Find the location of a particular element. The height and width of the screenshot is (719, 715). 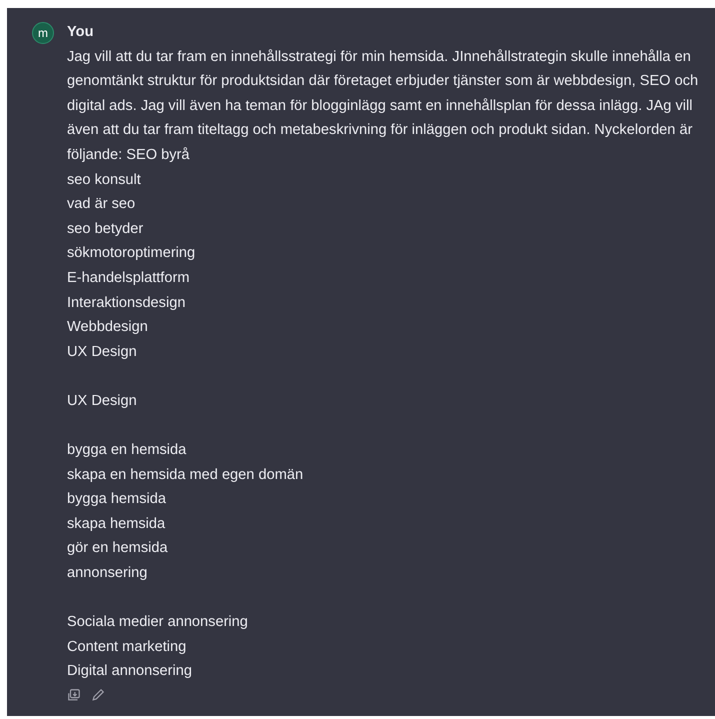

message-line: seo betyder is located at coordinates (105, 229).